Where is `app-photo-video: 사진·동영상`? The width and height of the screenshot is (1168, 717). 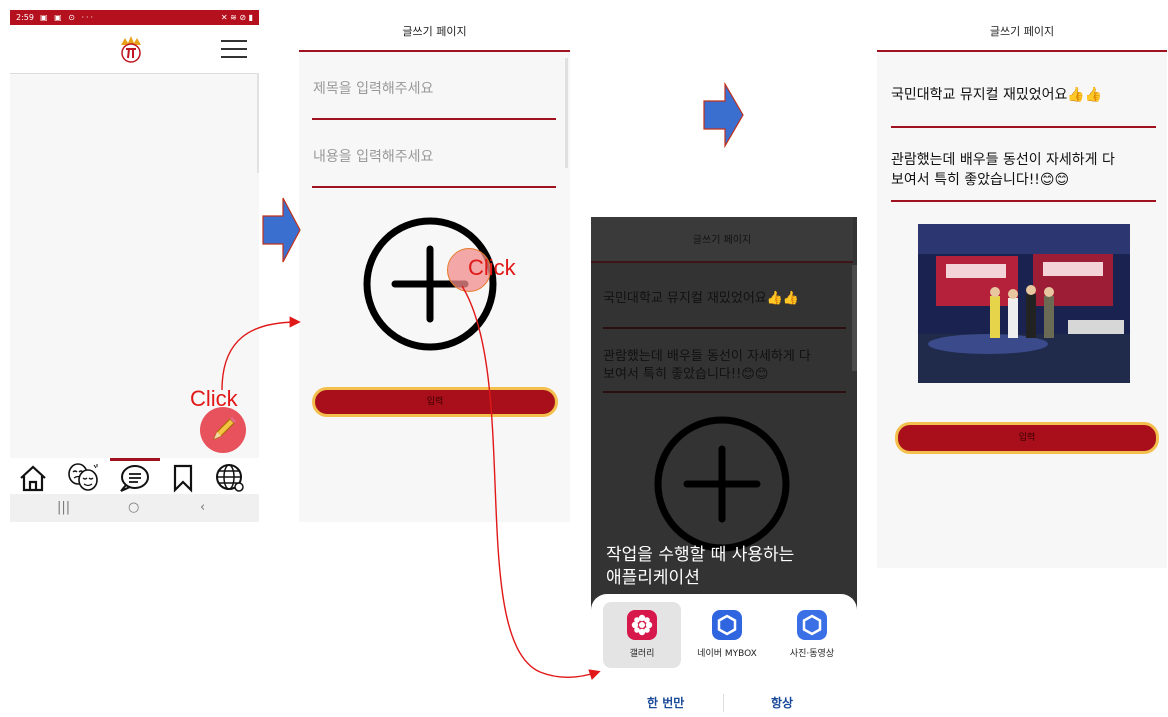
app-photo-video: 사진·동영상 is located at coordinates (812, 635).